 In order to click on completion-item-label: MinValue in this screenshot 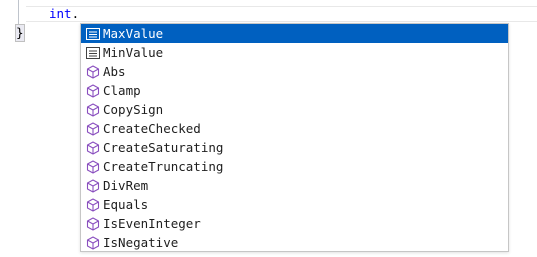, I will do `click(133, 52)`.